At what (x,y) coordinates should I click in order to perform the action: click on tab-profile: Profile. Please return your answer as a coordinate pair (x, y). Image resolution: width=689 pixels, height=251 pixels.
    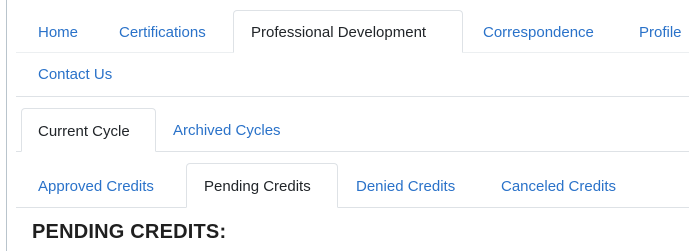
    Looking at the image, I should click on (653, 26).